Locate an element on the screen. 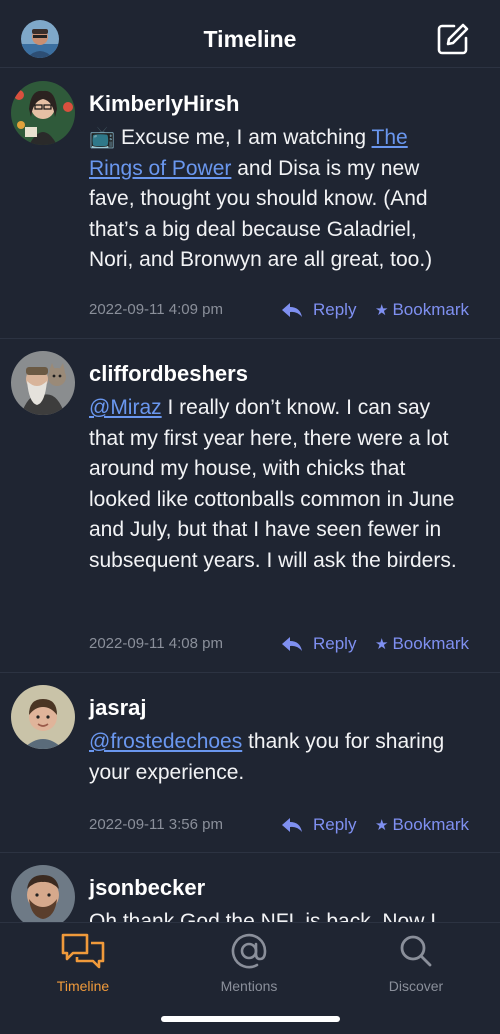 The image size is (500, 1034). chat-bubbles-icon is located at coordinates (83, 951).